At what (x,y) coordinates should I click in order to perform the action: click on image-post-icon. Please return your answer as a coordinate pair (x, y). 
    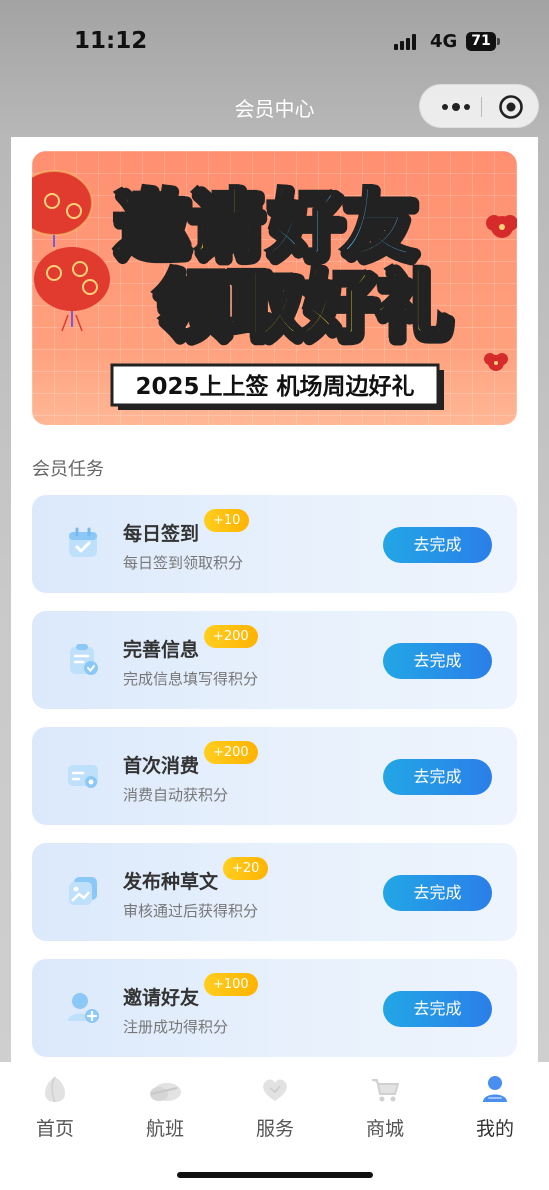
    Looking at the image, I should click on (83, 891).